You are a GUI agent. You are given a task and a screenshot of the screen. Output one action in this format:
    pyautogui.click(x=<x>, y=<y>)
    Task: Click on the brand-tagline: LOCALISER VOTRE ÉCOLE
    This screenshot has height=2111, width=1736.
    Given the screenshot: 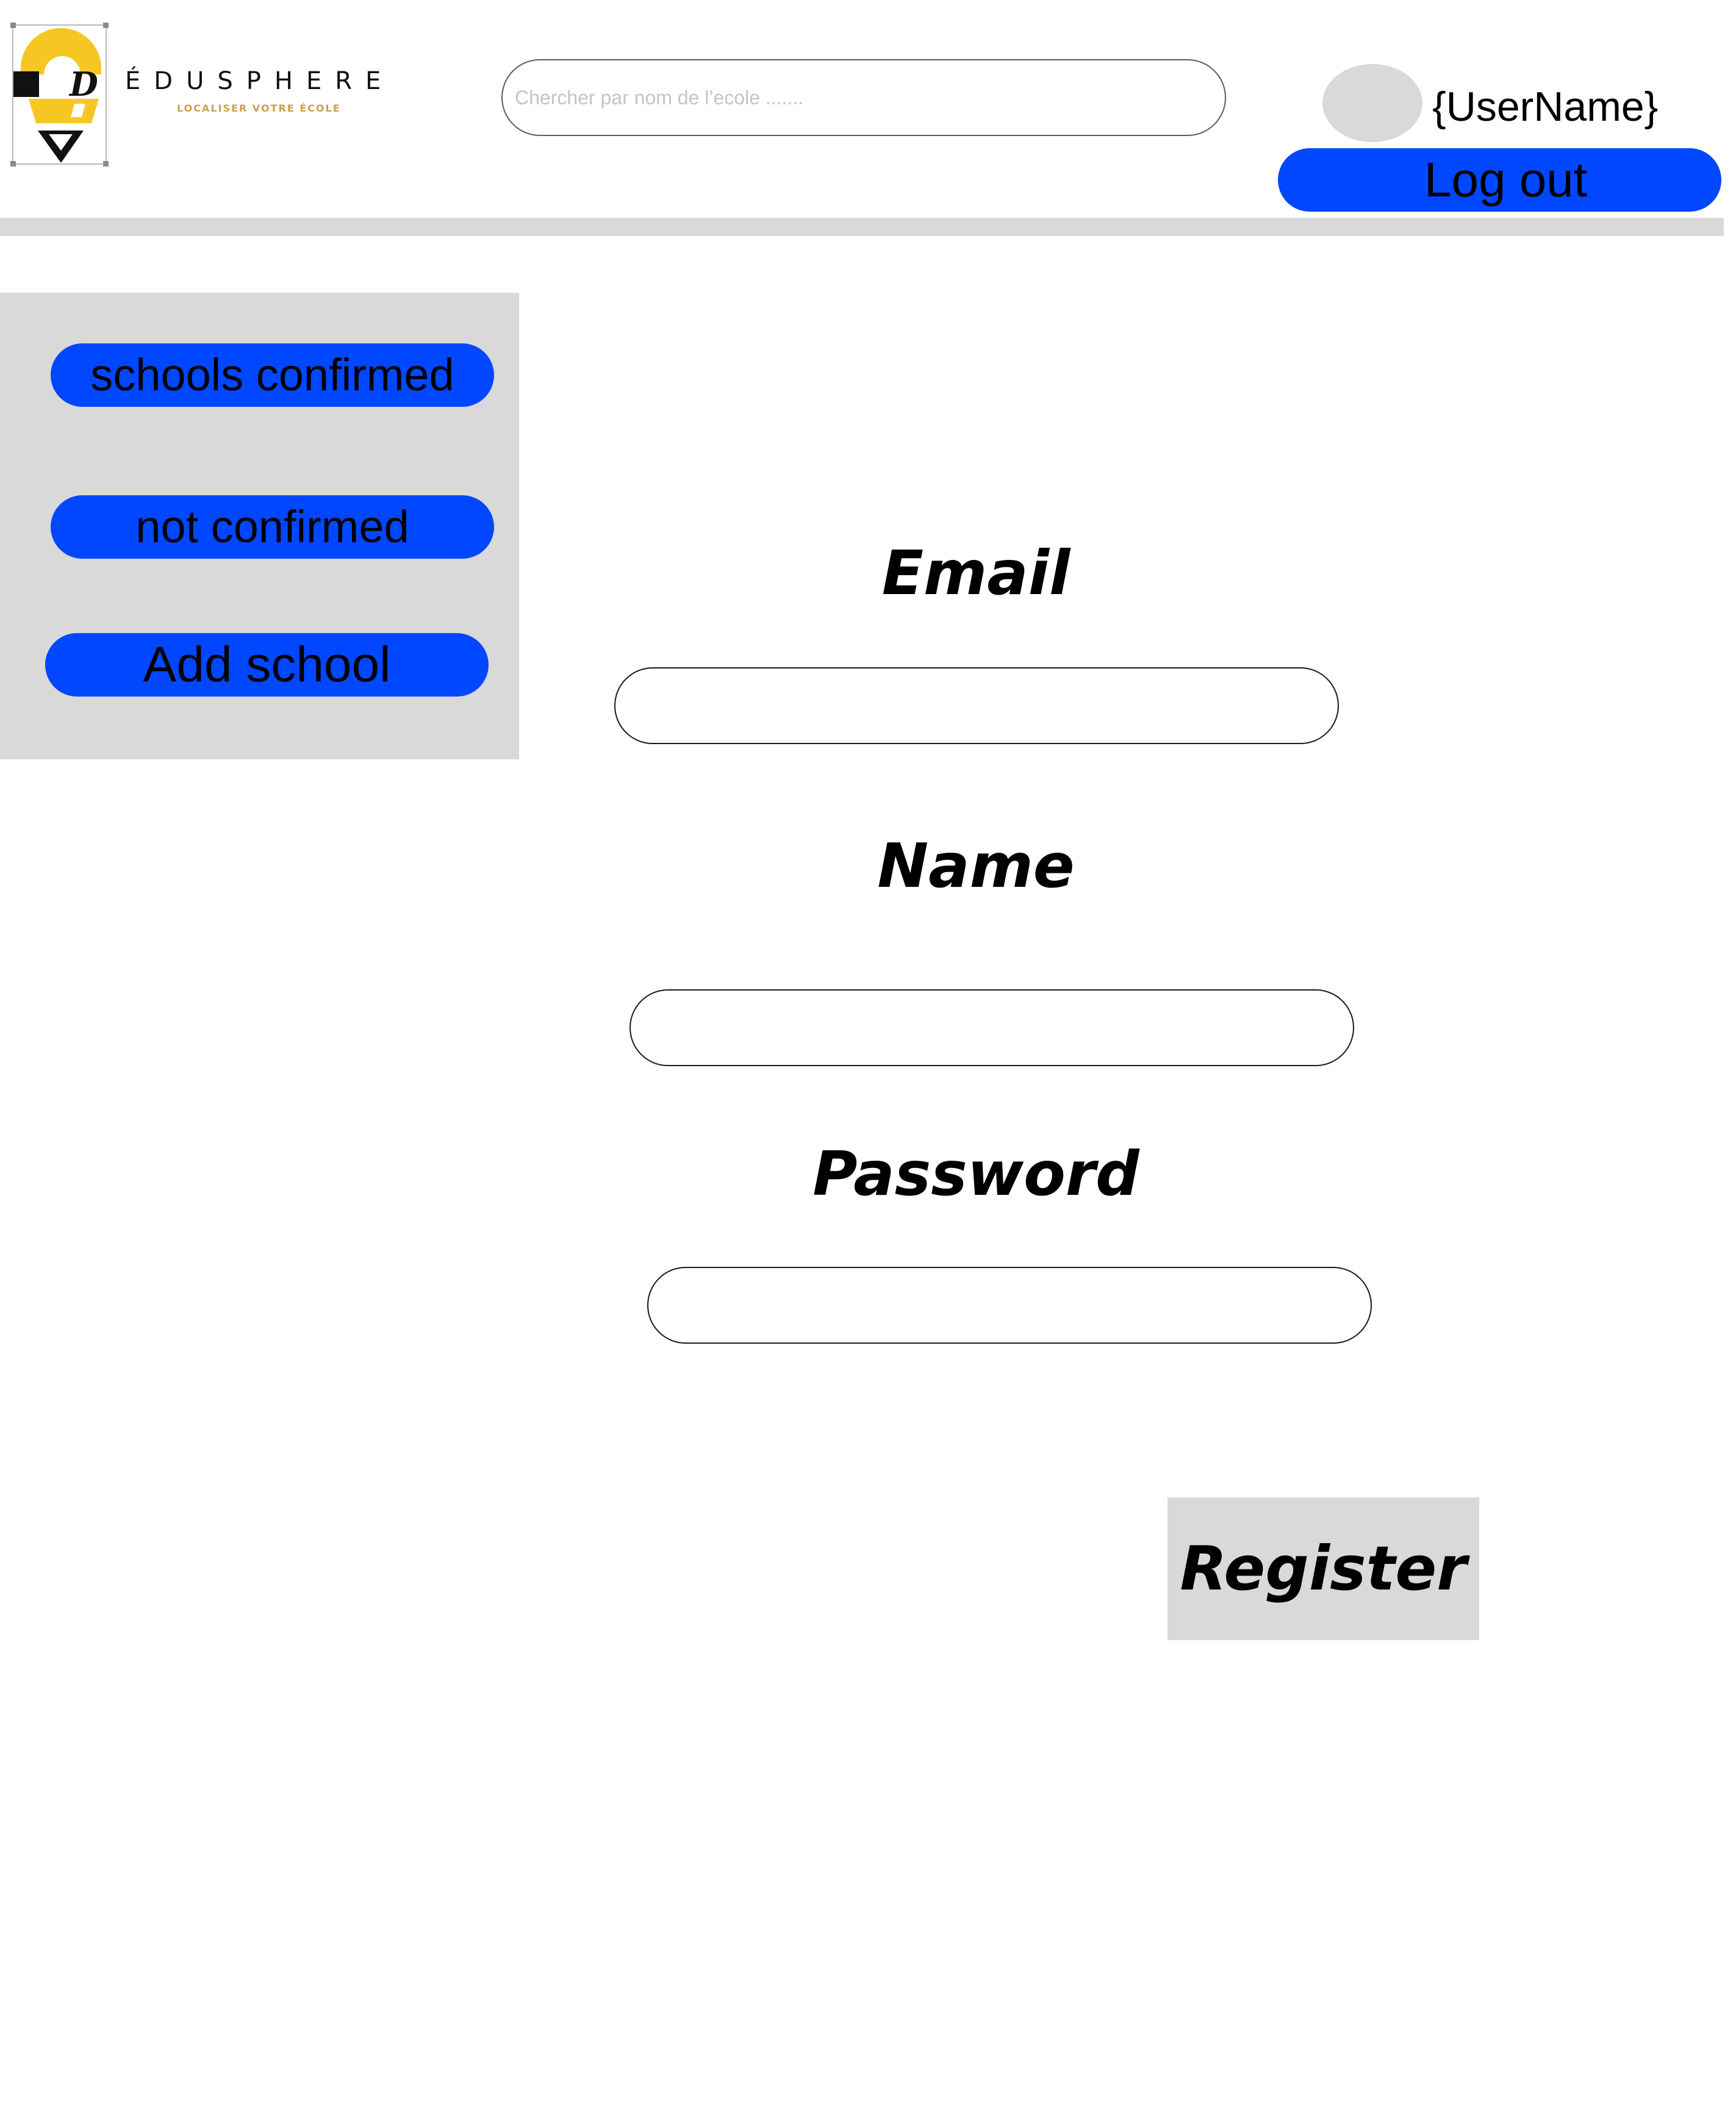 What is the action you would take?
    pyautogui.click(x=259, y=108)
    